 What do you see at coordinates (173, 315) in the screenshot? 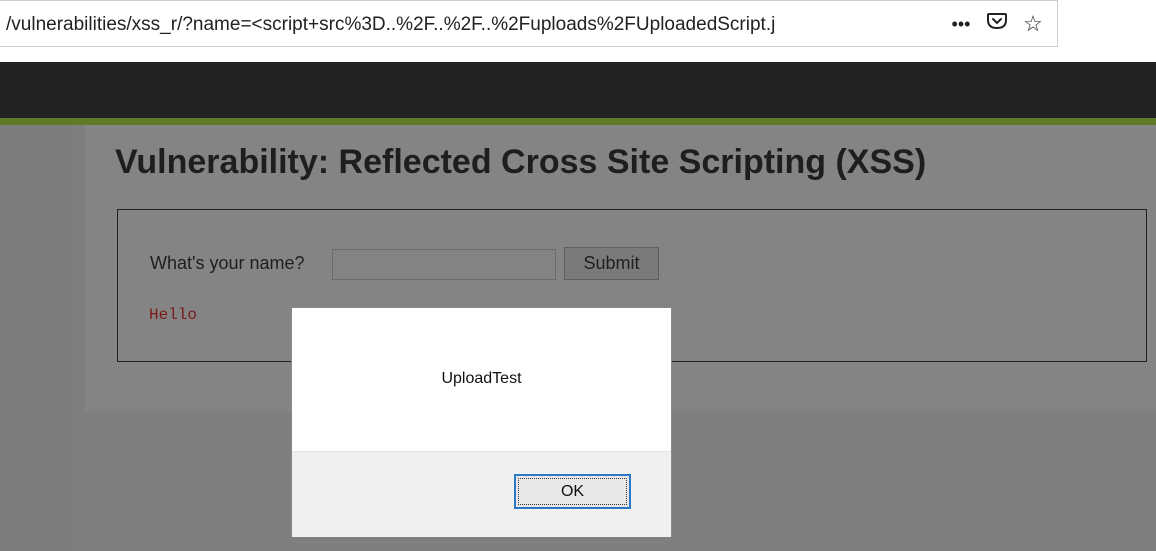
I see `reflected-output: Hello` at bounding box center [173, 315].